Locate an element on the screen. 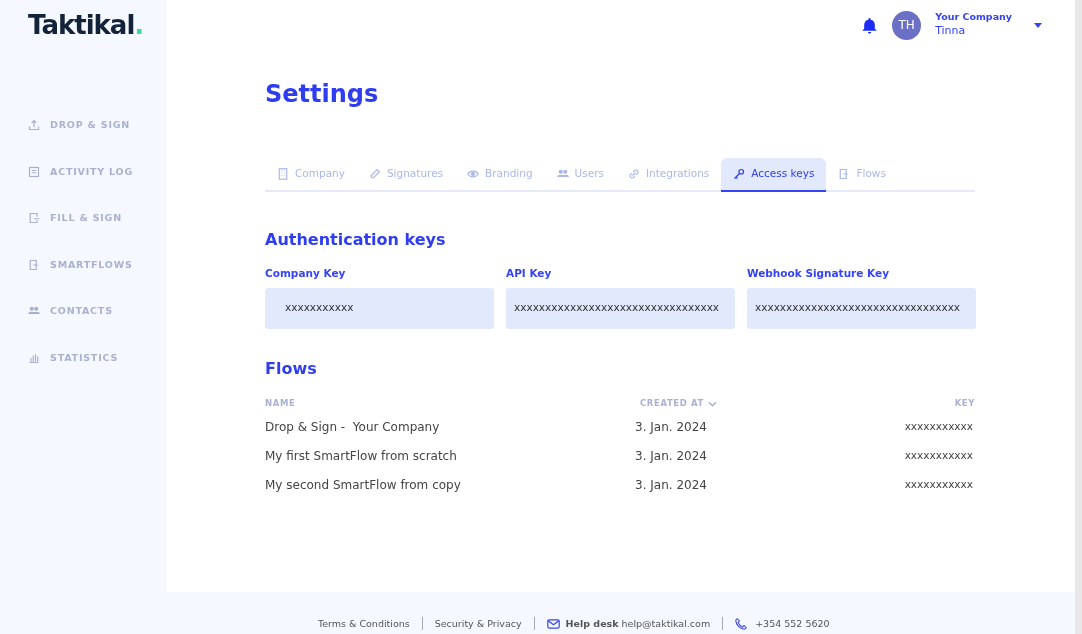 The width and height of the screenshot is (1082, 634). page-title: Settings is located at coordinates (322, 94).